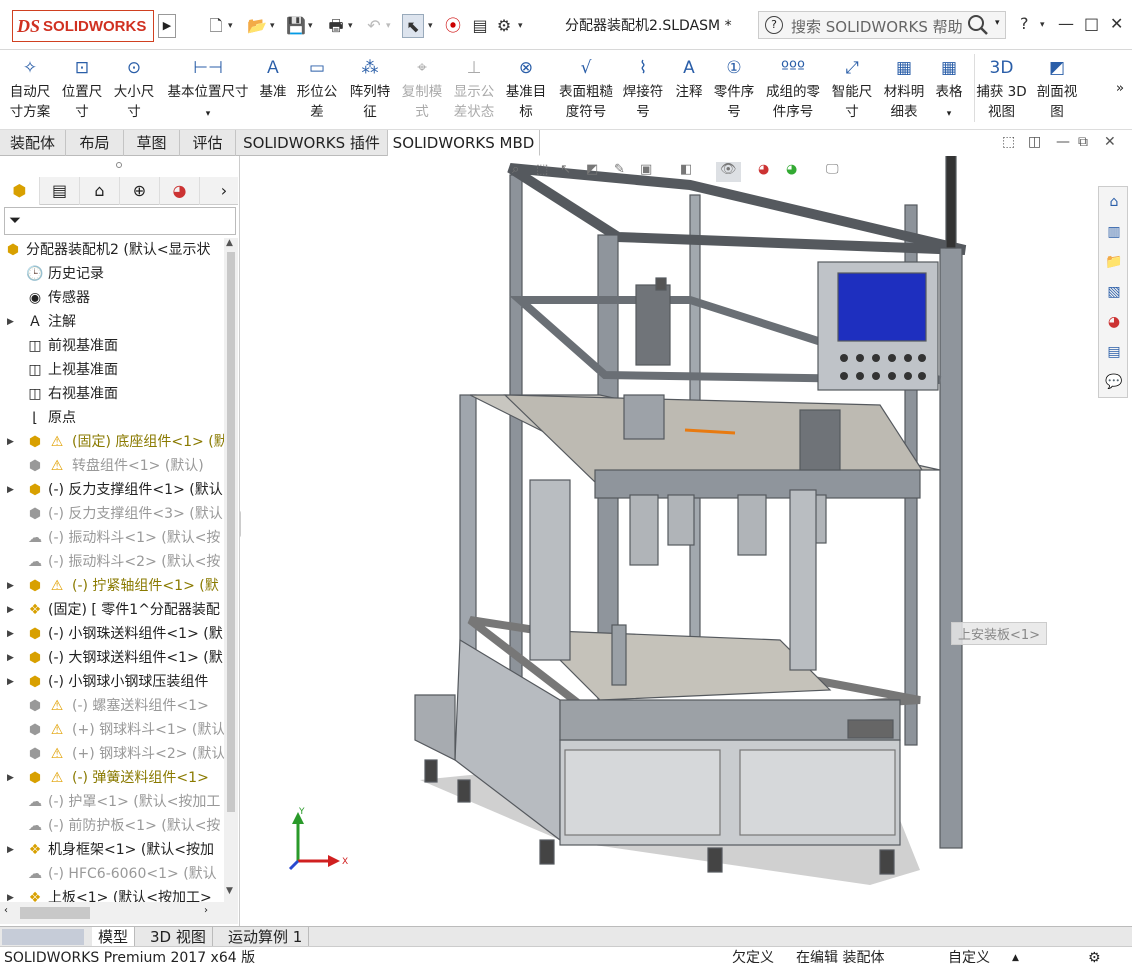  Describe the element at coordinates (231, 532) in the screenshot. I see `scroll-thumb` at that location.